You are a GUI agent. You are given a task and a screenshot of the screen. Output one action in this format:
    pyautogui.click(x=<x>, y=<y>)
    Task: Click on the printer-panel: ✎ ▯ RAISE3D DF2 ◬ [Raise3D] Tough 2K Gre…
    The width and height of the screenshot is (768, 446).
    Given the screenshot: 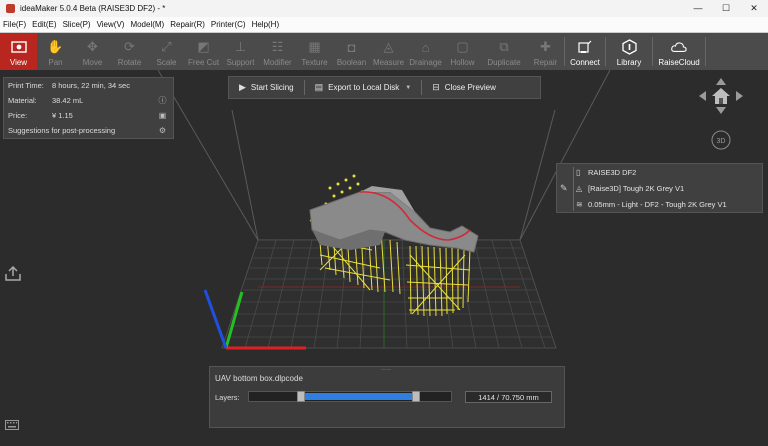 What is the action you would take?
    pyautogui.click(x=659, y=188)
    